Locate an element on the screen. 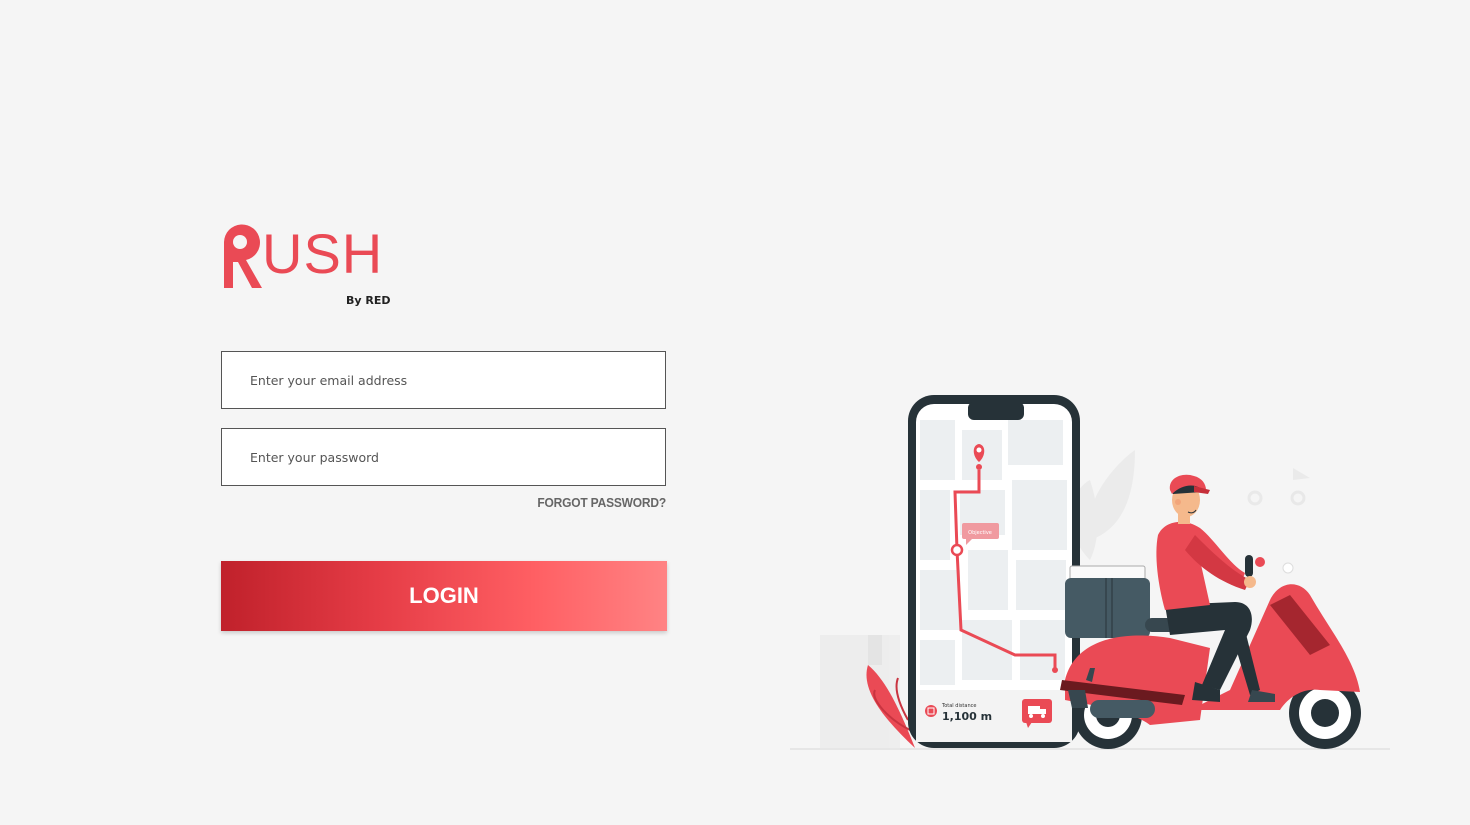 The width and height of the screenshot is (1470, 825). delivery-box-icon is located at coordinates (1107, 601).